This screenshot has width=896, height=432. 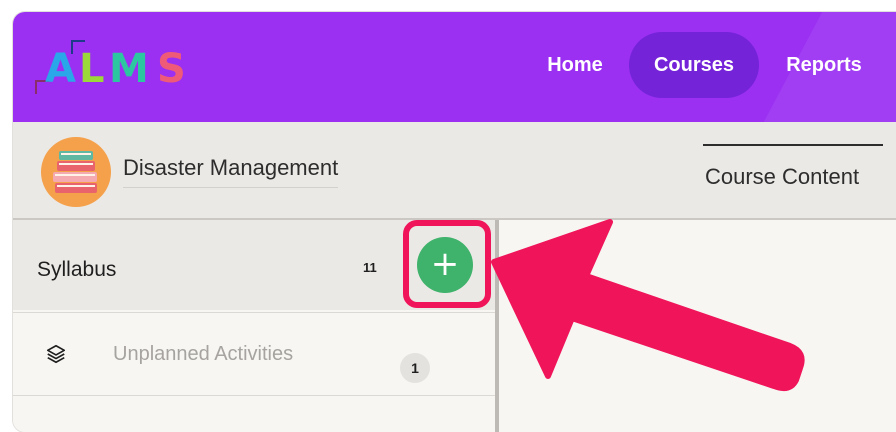 I want to click on add-syllabus-button: +, so click(x=445, y=265).